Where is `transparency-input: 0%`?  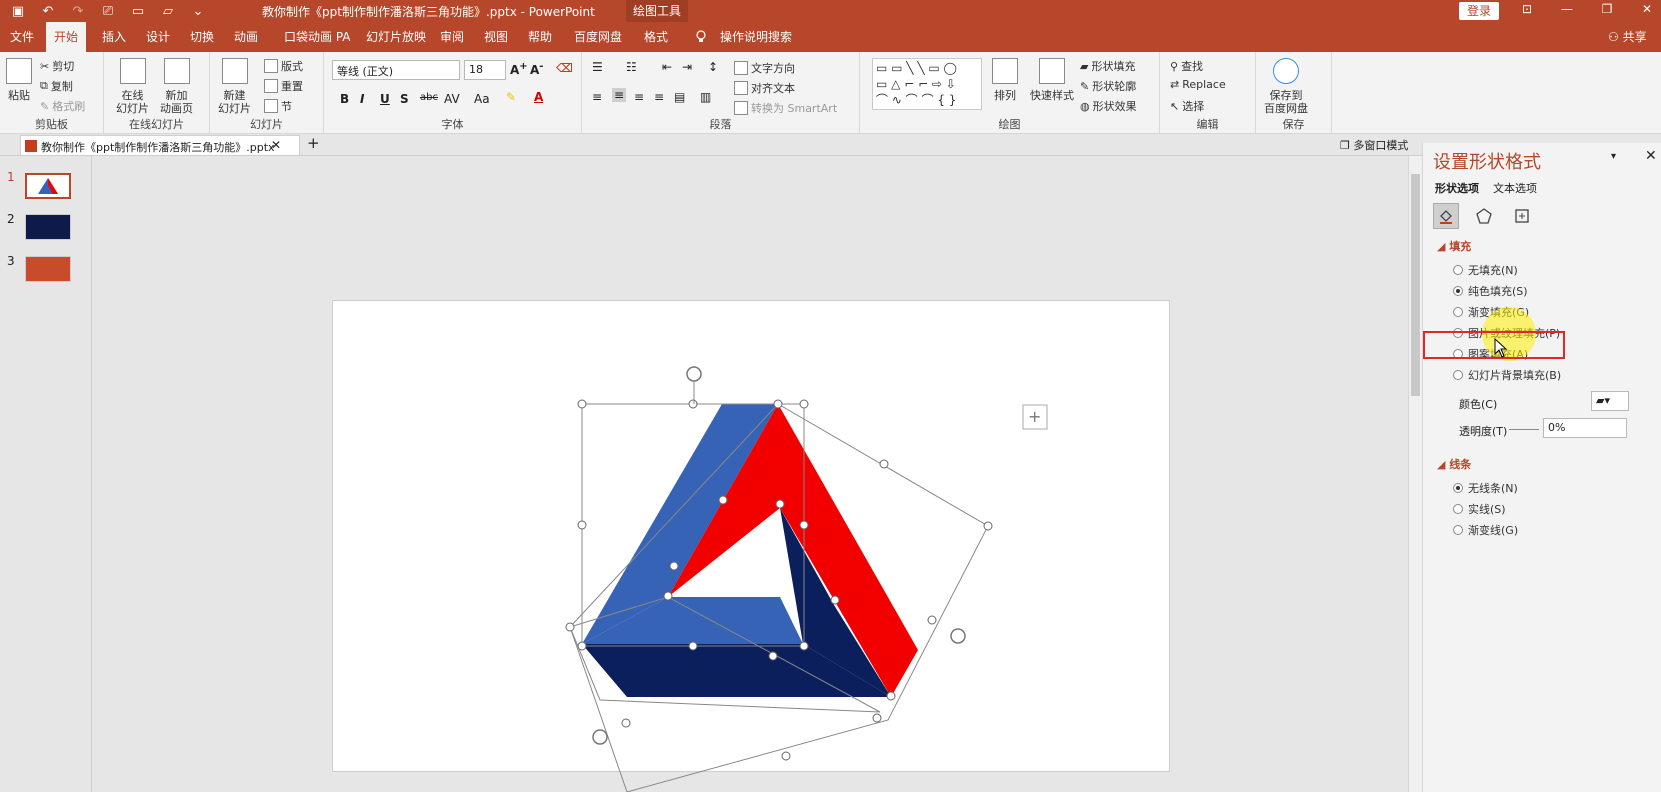
transparency-input: 0% is located at coordinates (1585, 428).